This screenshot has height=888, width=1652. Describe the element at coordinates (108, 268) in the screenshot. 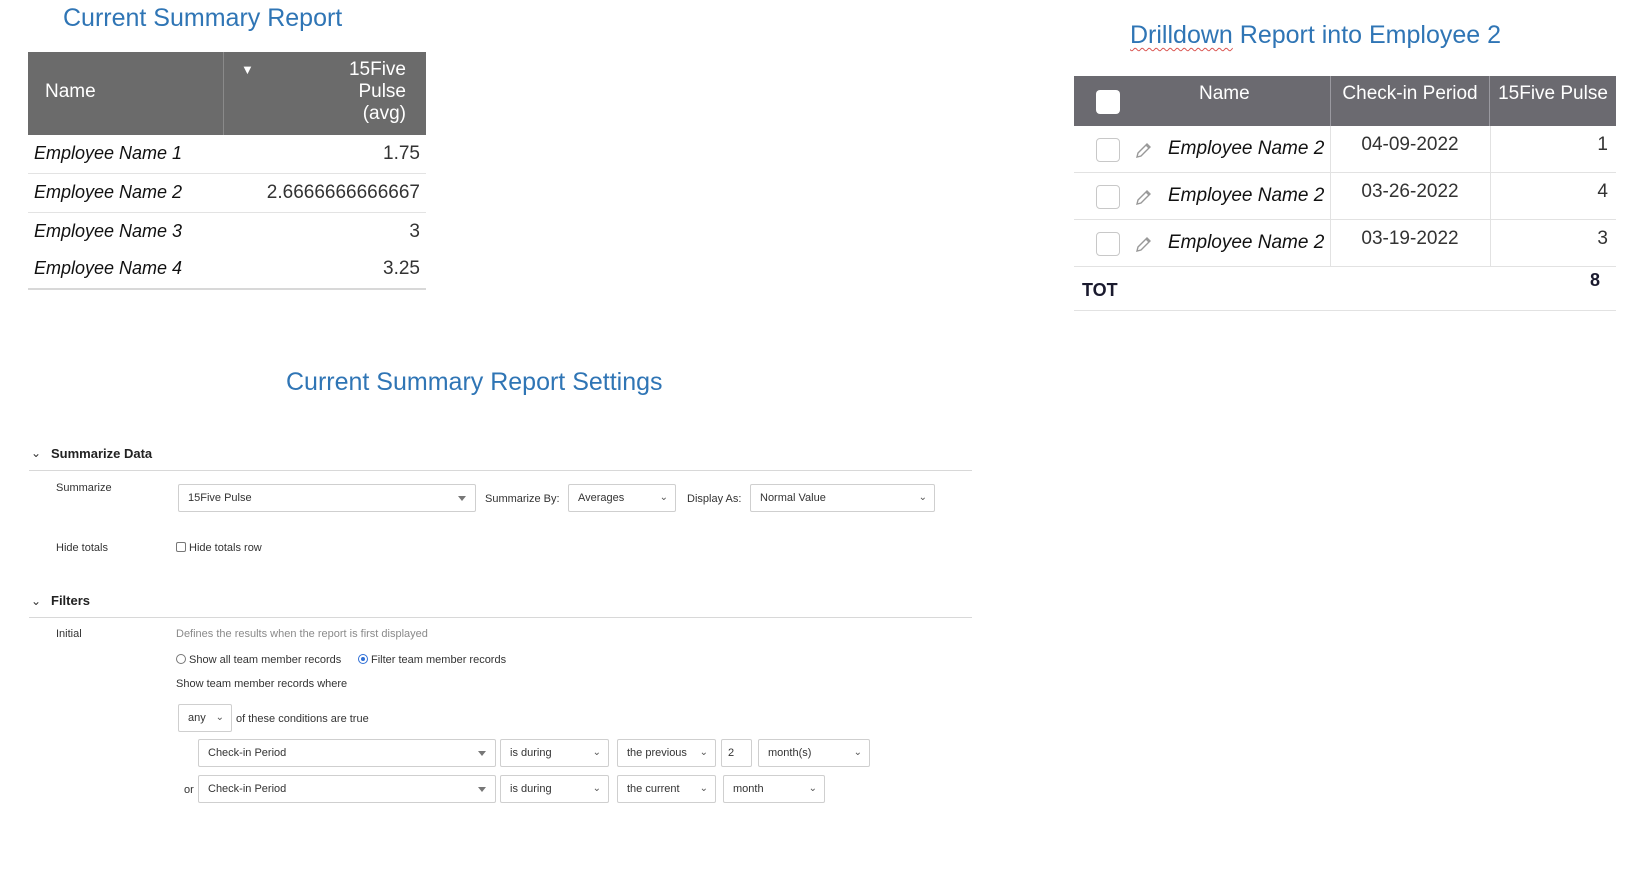

I see `employee-name: Employee Name 4` at that location.